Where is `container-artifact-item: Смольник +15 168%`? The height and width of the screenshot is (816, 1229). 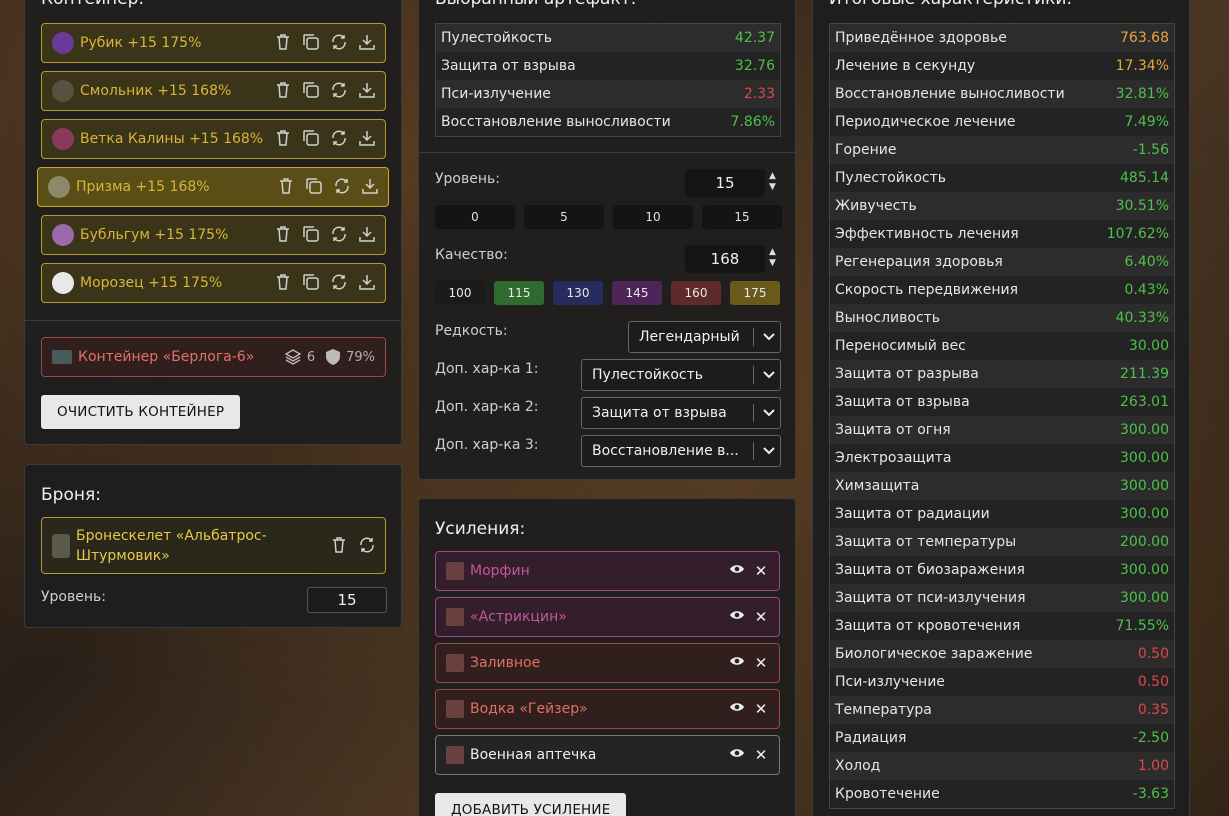
container-artifact-item: Смольник +15 168% is located at coordinates (213, 91).